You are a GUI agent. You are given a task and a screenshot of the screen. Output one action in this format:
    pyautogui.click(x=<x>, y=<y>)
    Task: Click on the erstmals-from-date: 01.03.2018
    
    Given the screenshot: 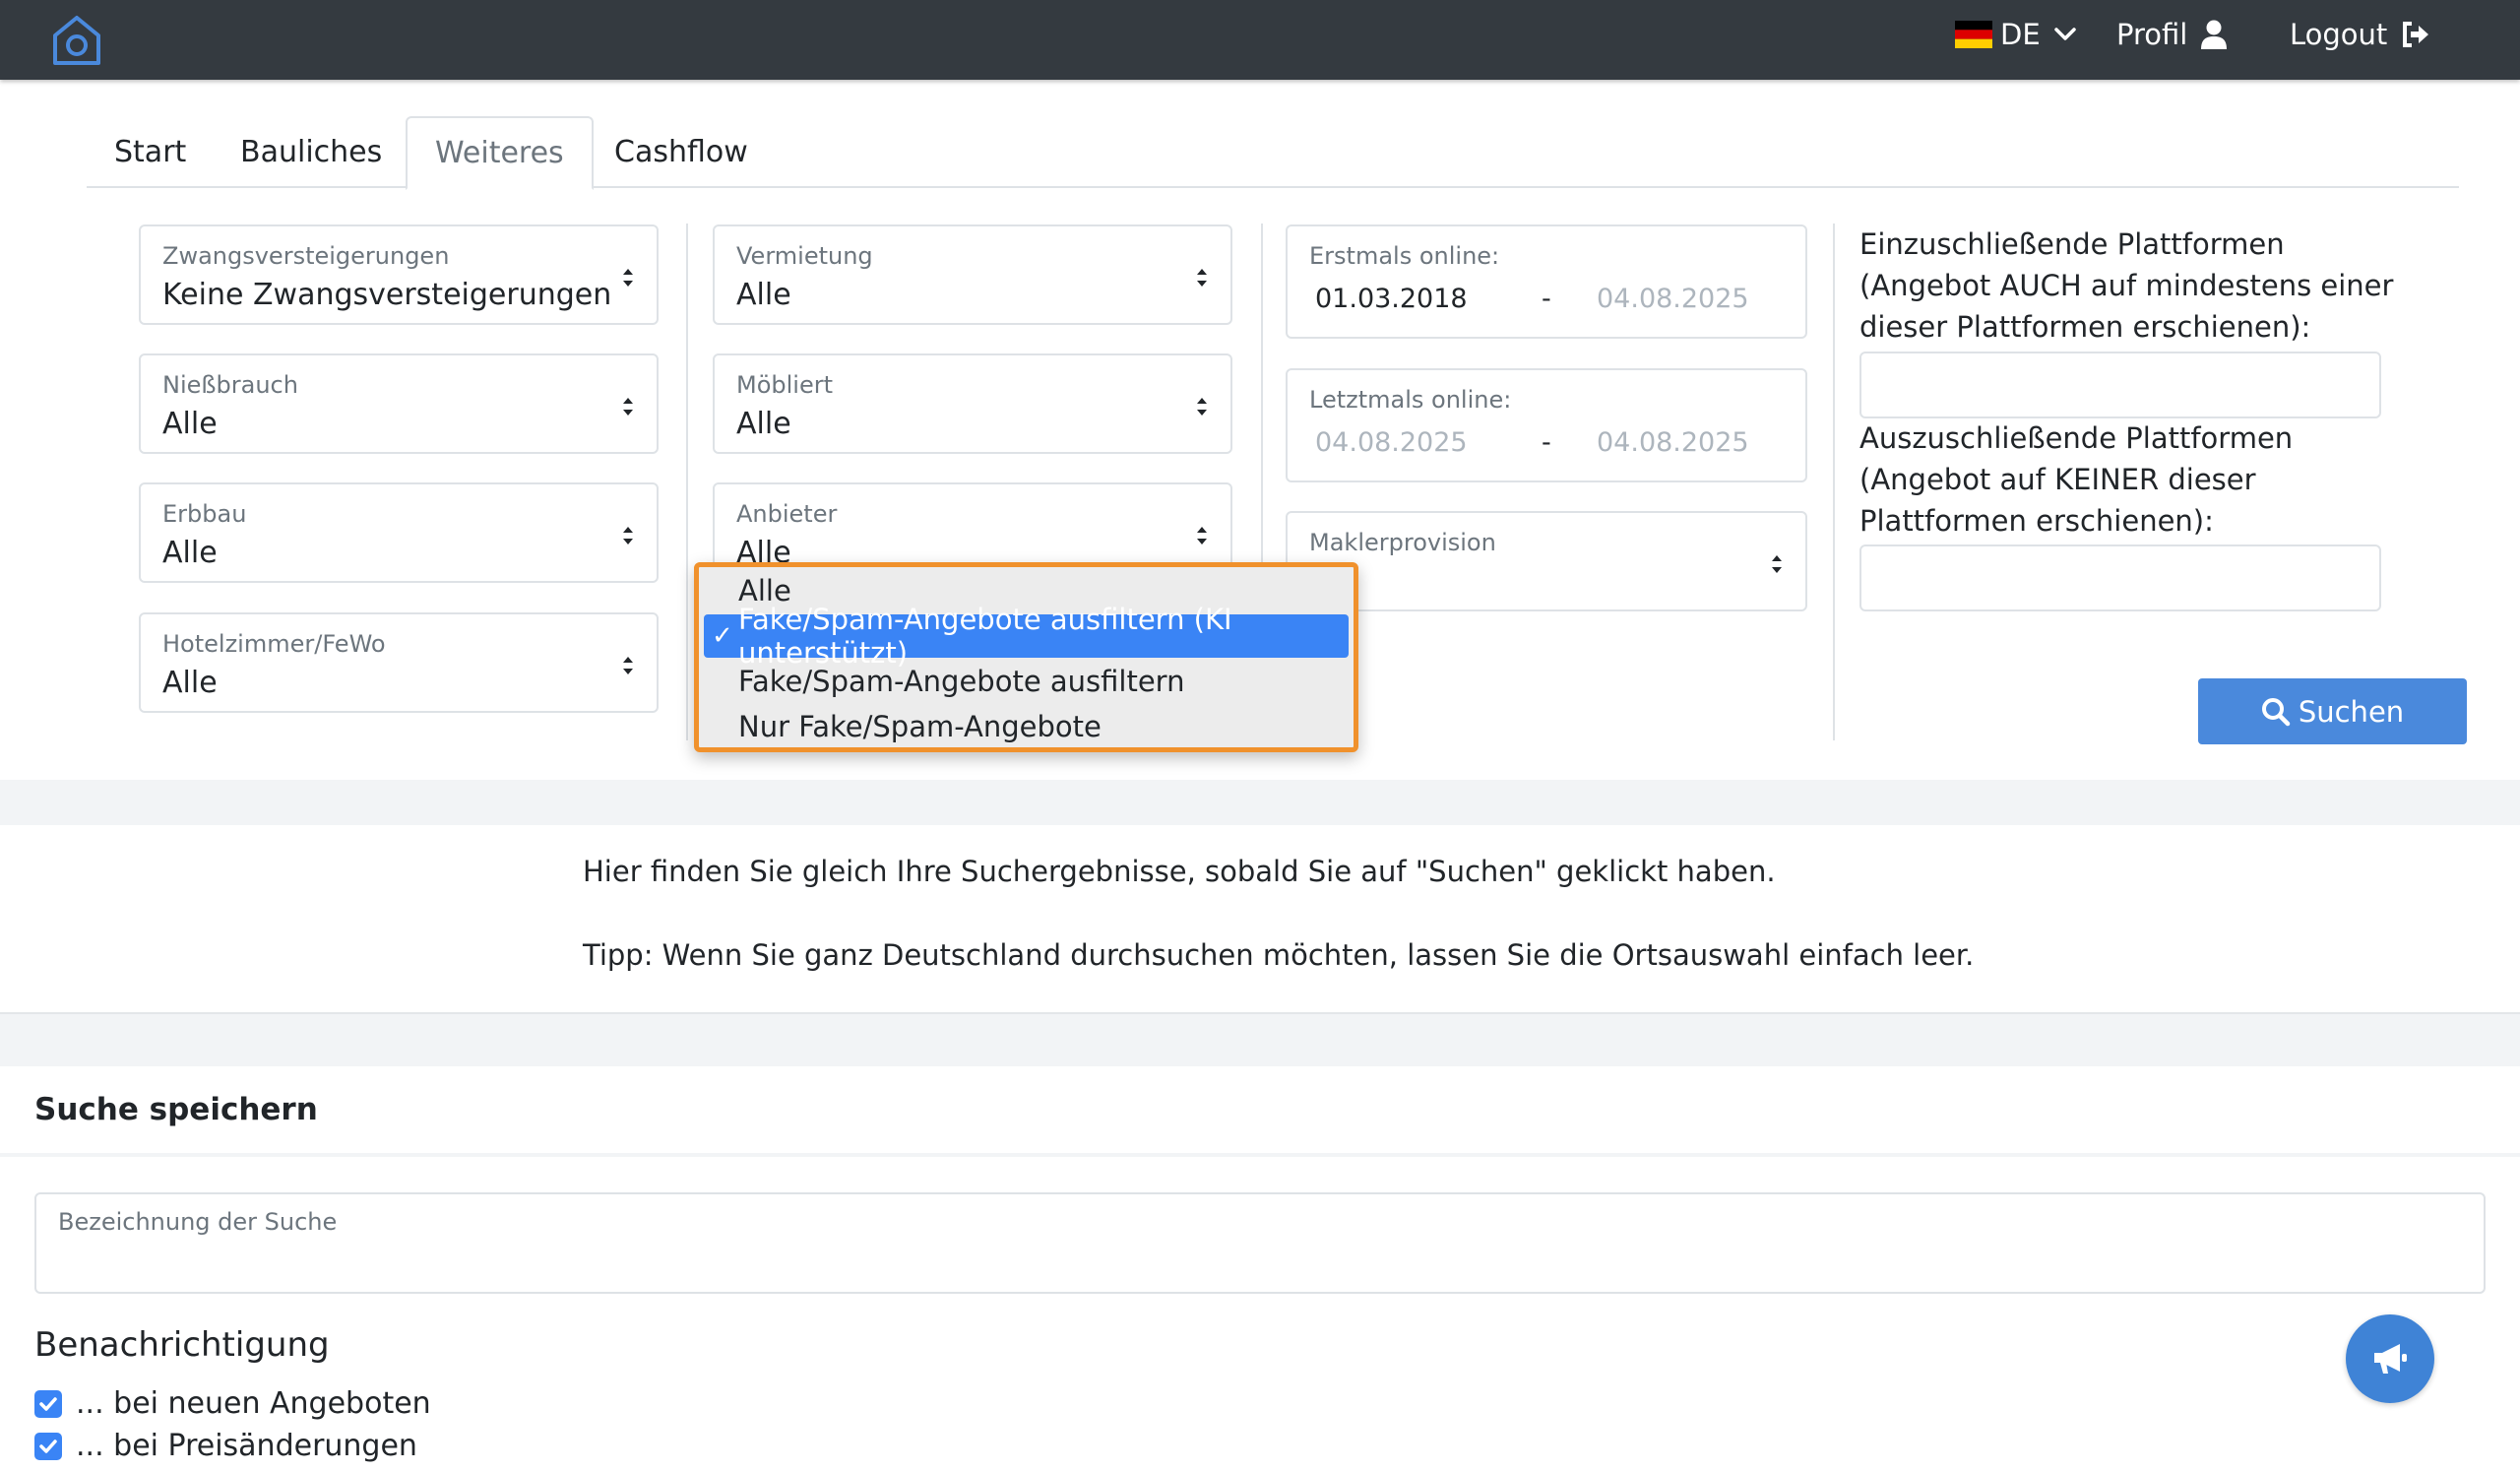 What is the action you would take?
    pyautogui.click(x=1428, y=299)
    